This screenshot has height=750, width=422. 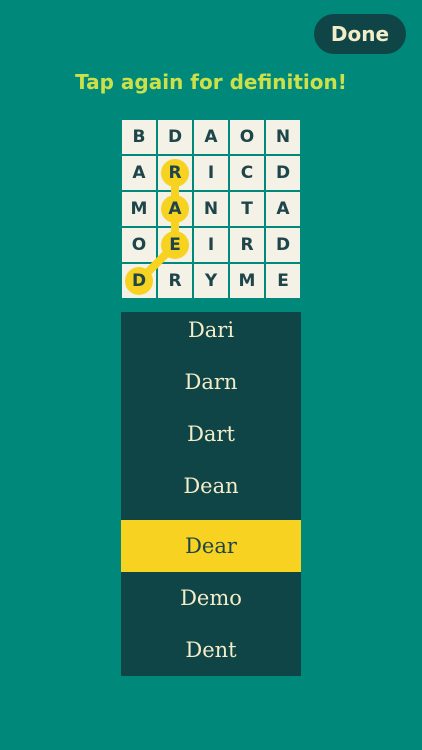 I want to click on word-item: Demo, so click(x=211, y=598).